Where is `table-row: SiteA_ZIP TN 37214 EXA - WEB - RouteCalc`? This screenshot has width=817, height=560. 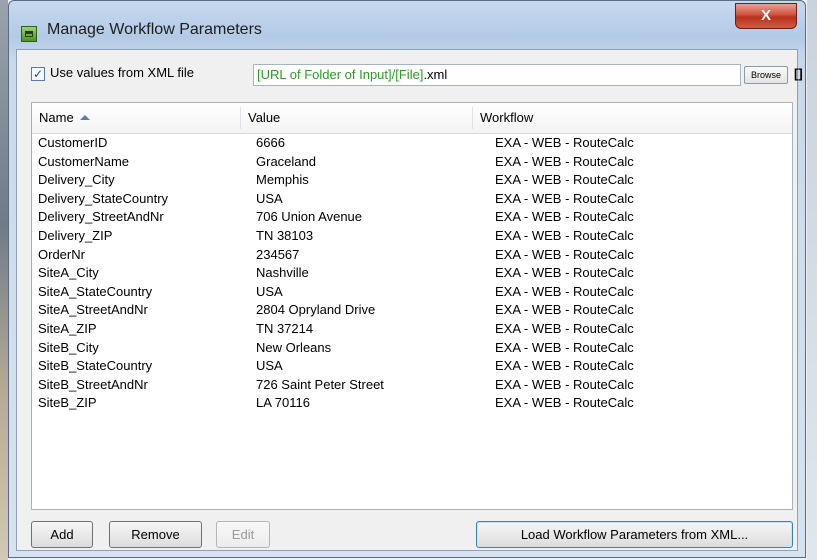 table-row: SiteA_ZIP TN 37214 EXA - WEB - RouteCalc is located at coordinates (412, 329).